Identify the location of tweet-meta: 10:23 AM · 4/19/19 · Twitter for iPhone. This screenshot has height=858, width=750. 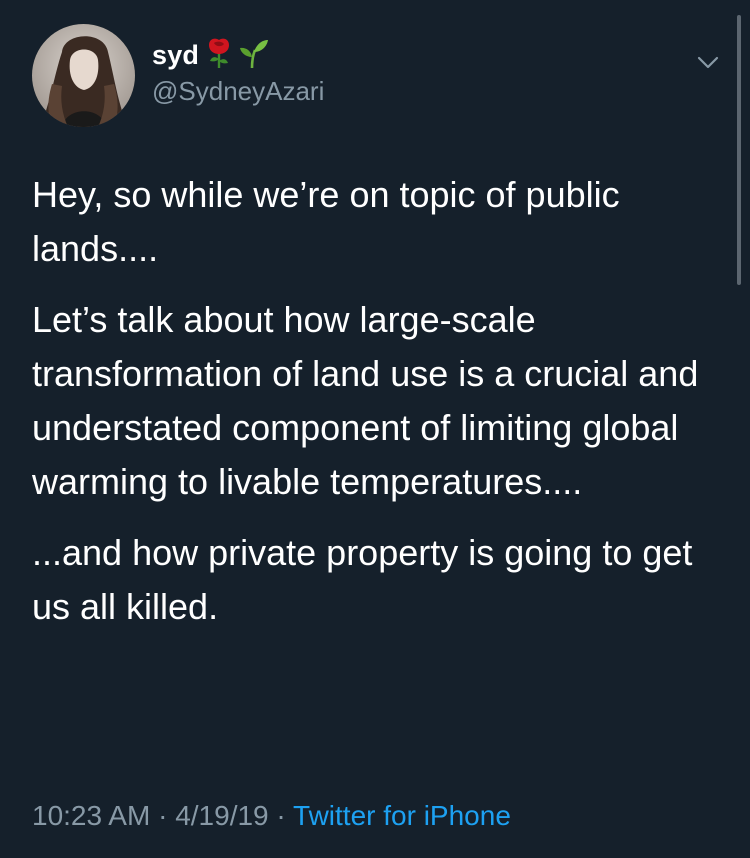
(271, 816).